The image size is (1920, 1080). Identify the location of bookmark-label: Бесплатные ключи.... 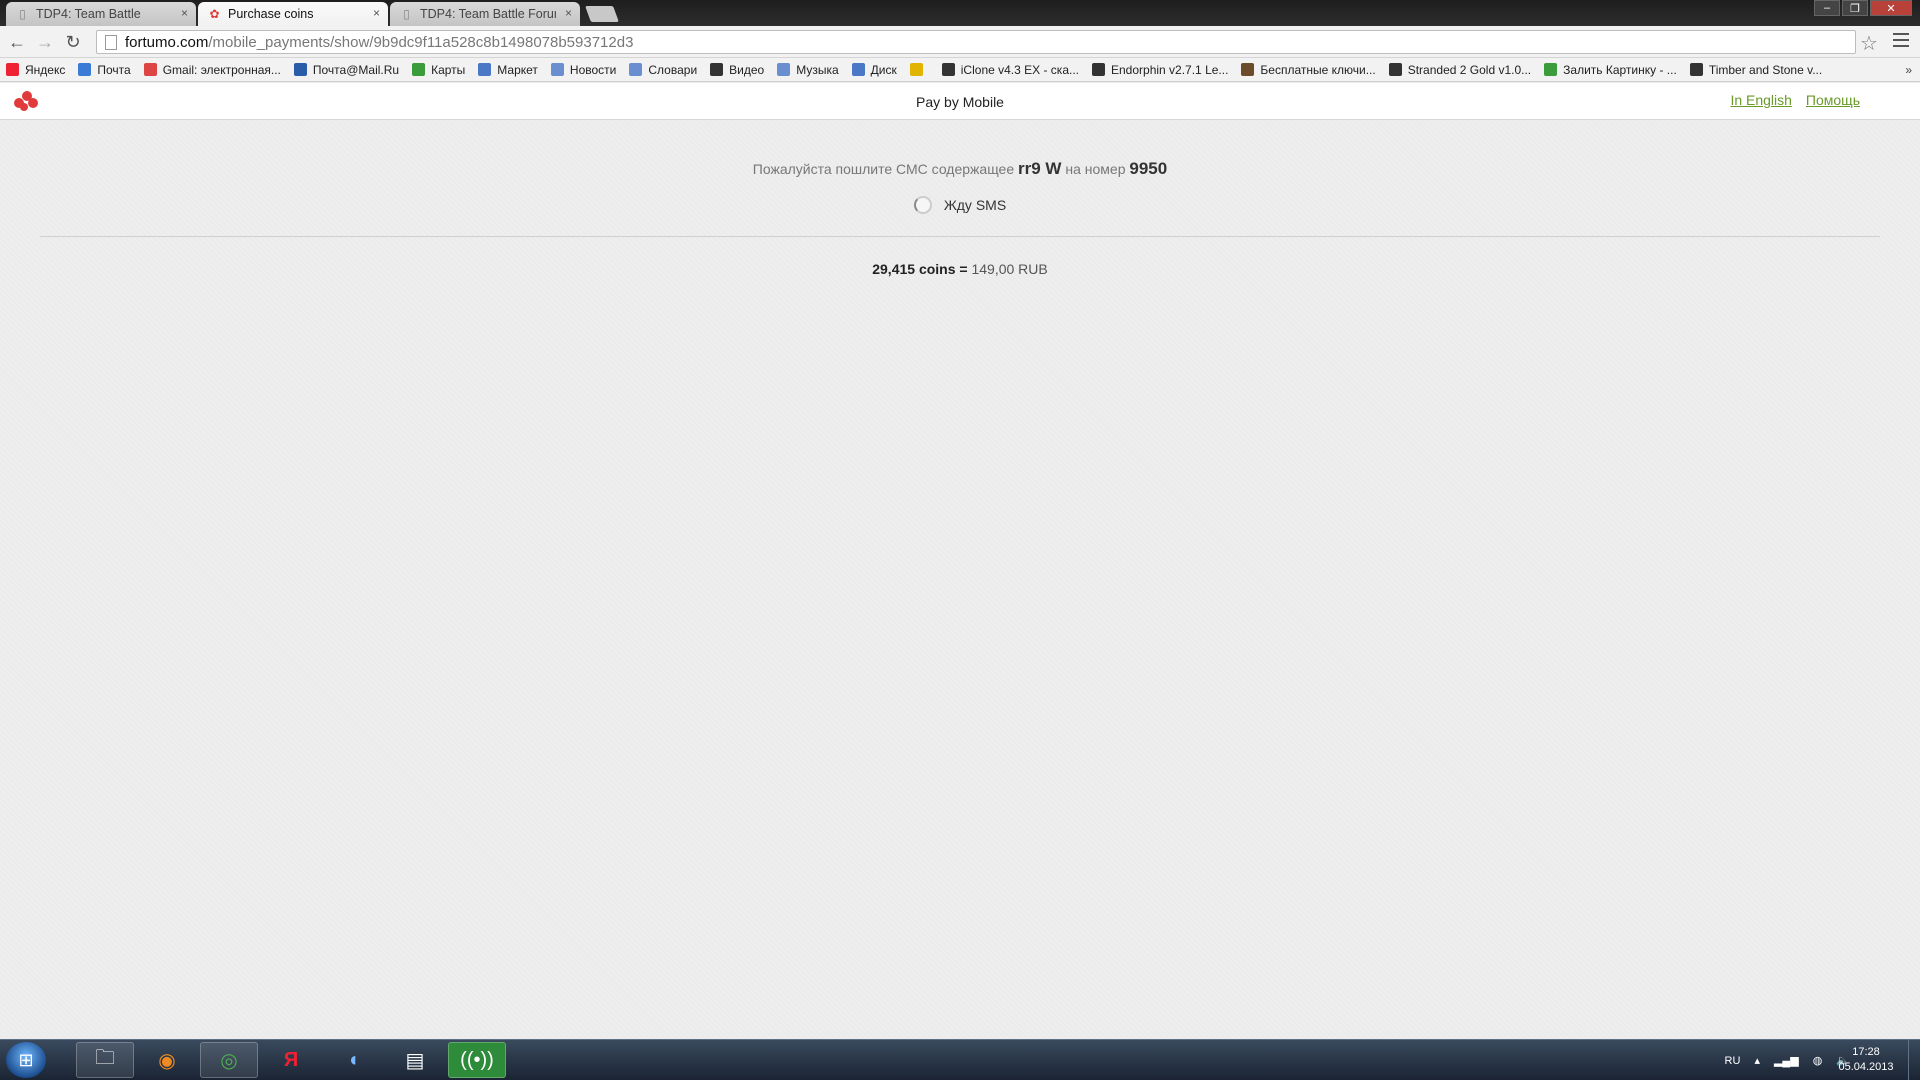
(1318, 69).